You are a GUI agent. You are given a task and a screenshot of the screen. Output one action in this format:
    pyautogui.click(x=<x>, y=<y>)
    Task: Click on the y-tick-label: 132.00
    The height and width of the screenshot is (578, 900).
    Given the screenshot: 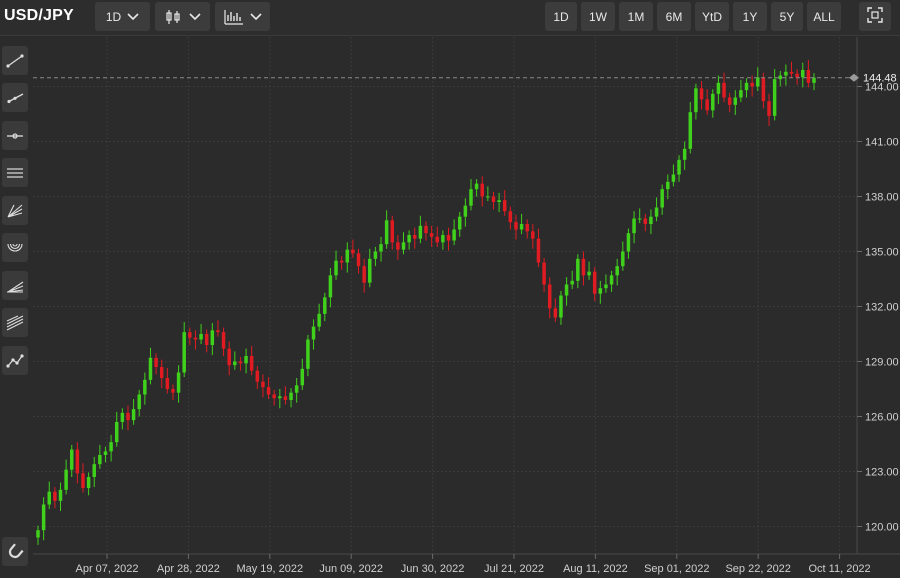 What is the action you would take?
    pyautogui.click(x=882, y=308)
    